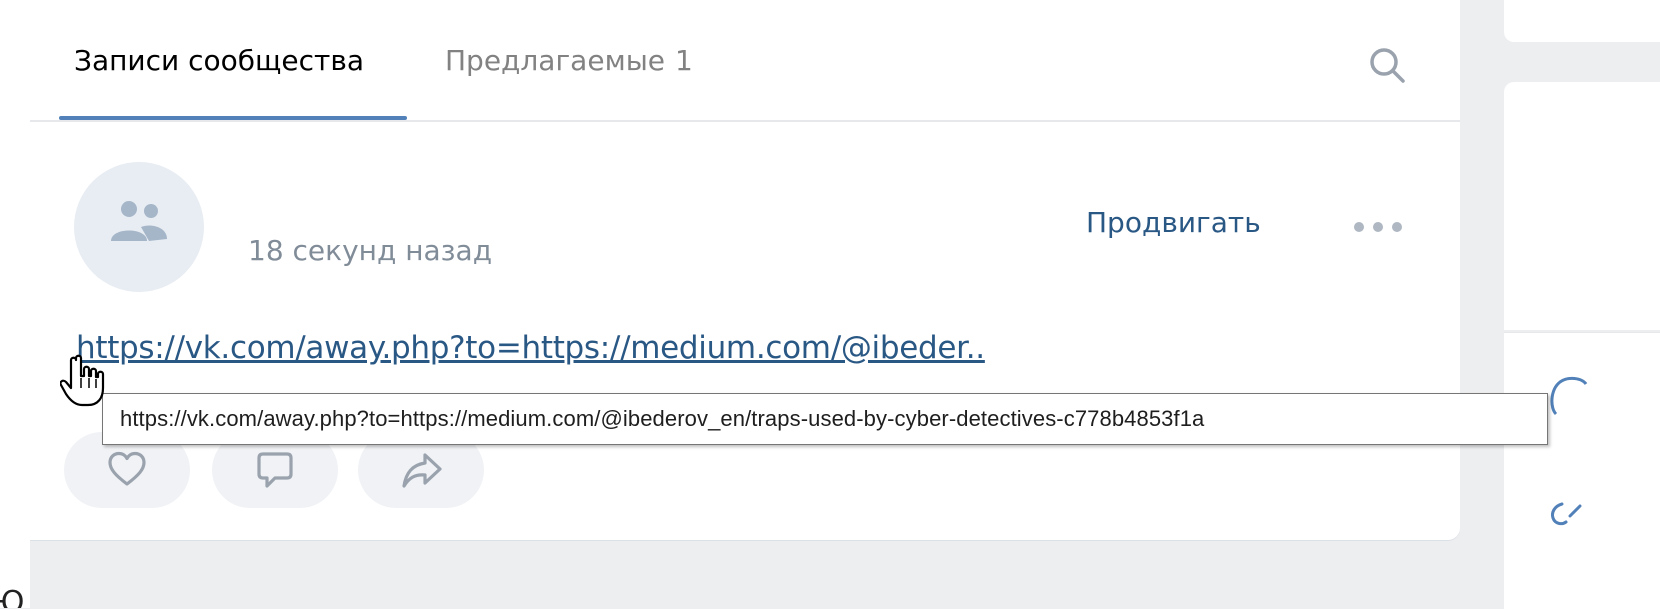 The image size is (1660, 609). Describe the element at coordinates (15, 304) in the screenshot. I see `left-column-edge` at that location.